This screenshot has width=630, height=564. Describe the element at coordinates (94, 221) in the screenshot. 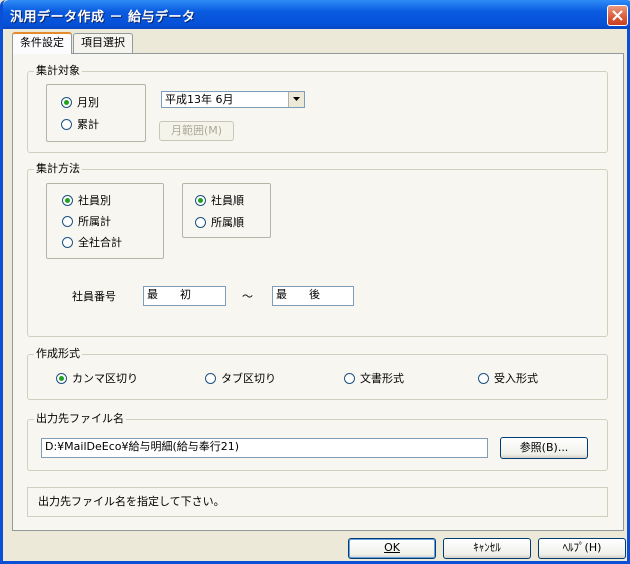

I see `radio-by-department-label: 所属計` at that location.